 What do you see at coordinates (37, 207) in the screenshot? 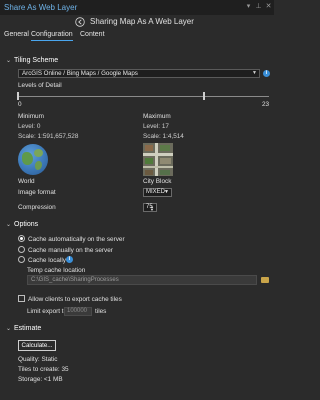
I see `compression-label: Compression` at bounding box center [37, 207].